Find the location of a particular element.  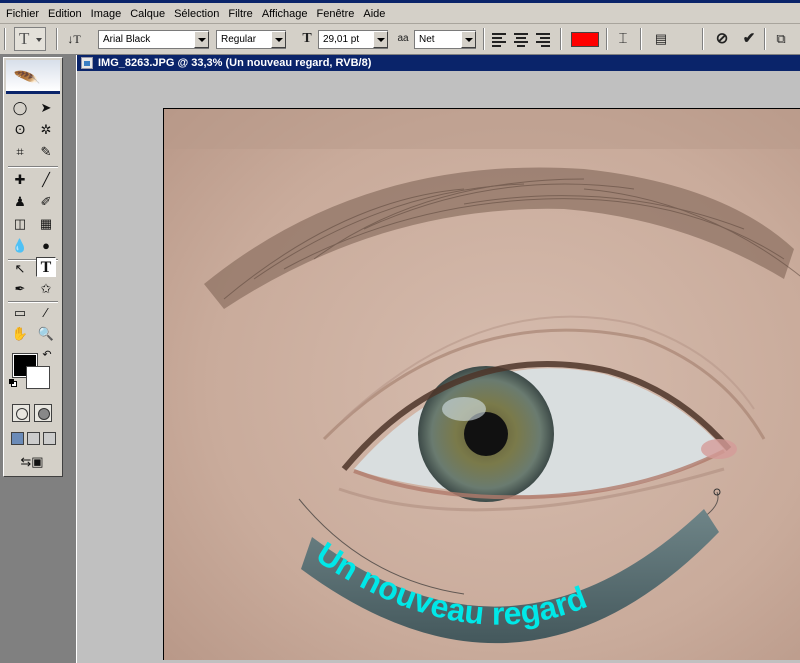

slice-tool-icon: ✎ is located at coordinates (46, 152).